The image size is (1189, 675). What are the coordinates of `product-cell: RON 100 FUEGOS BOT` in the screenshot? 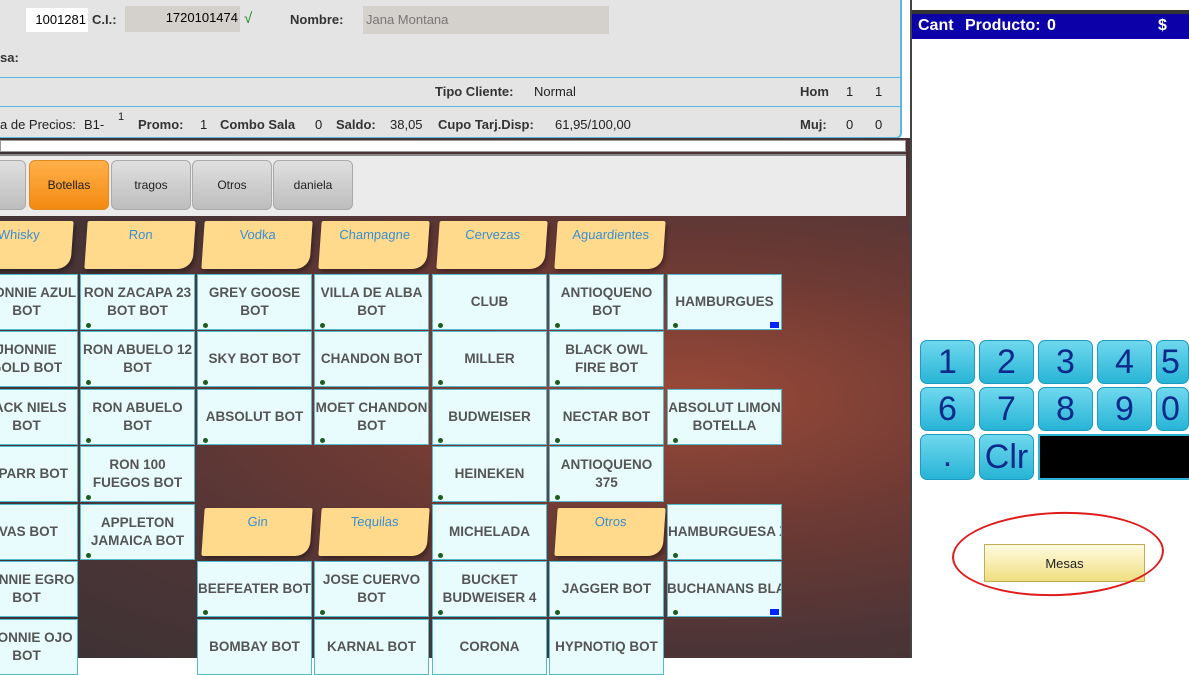 It's located at (137, 474).